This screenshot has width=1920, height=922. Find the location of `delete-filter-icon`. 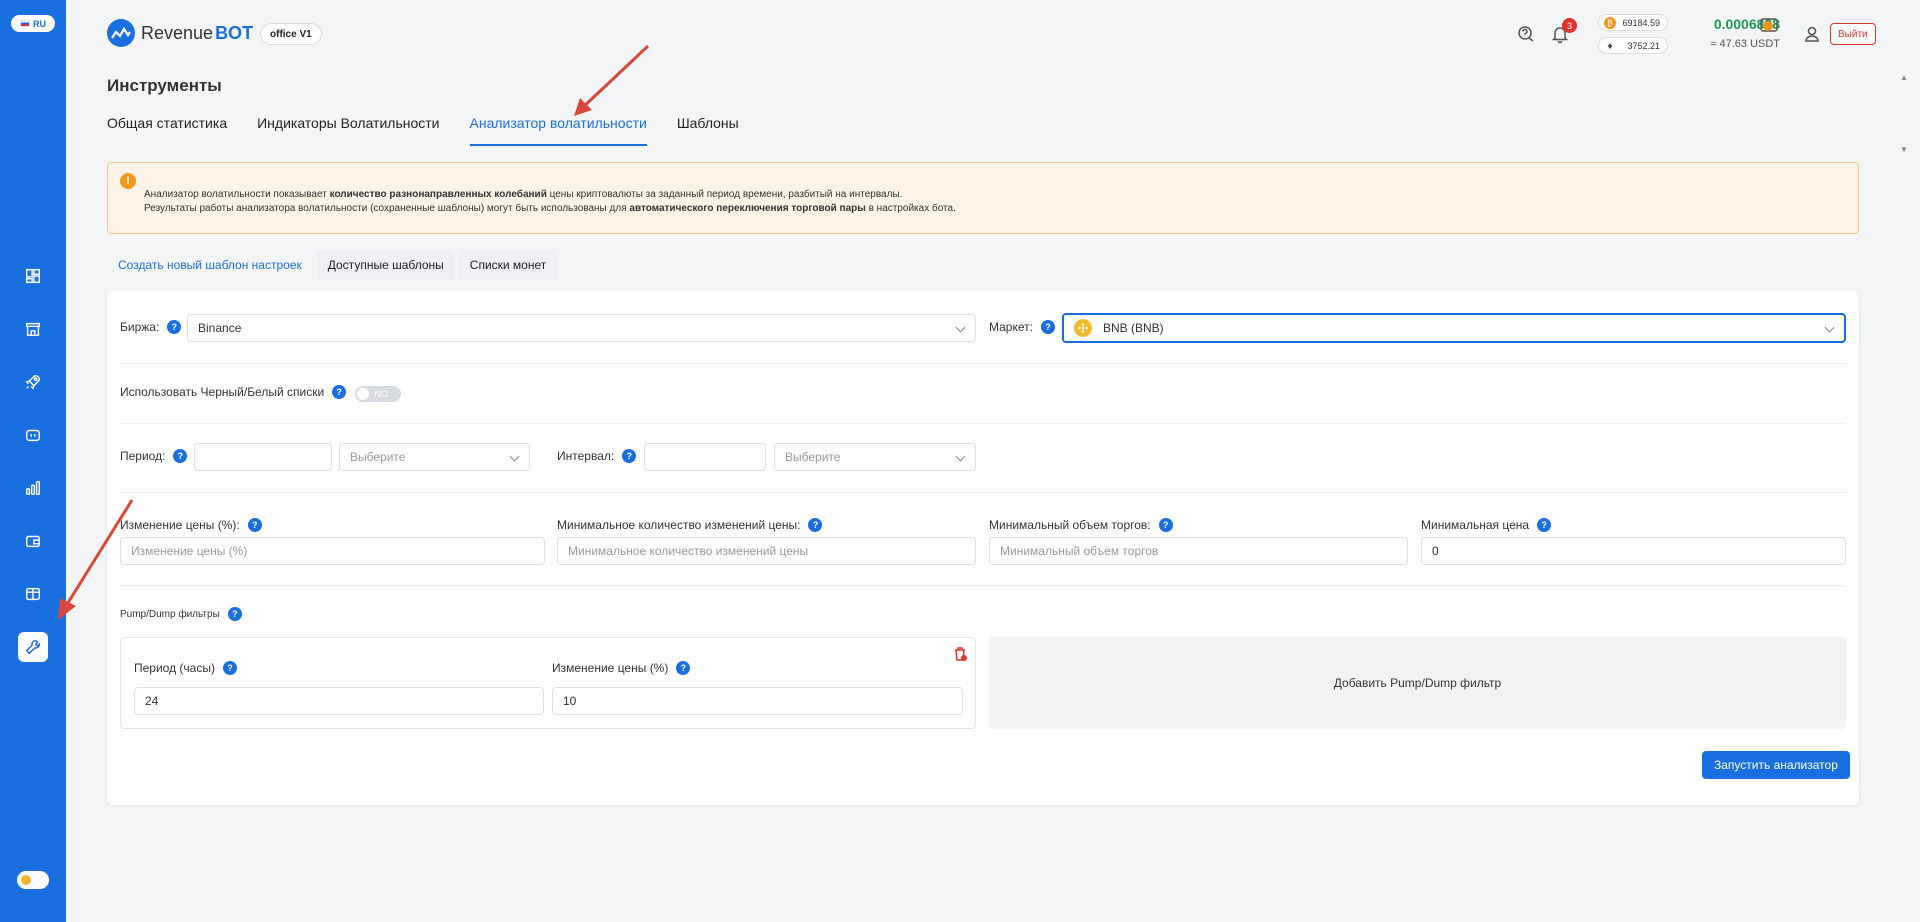

delete-filter-icon is located at coordinates (960, 654).